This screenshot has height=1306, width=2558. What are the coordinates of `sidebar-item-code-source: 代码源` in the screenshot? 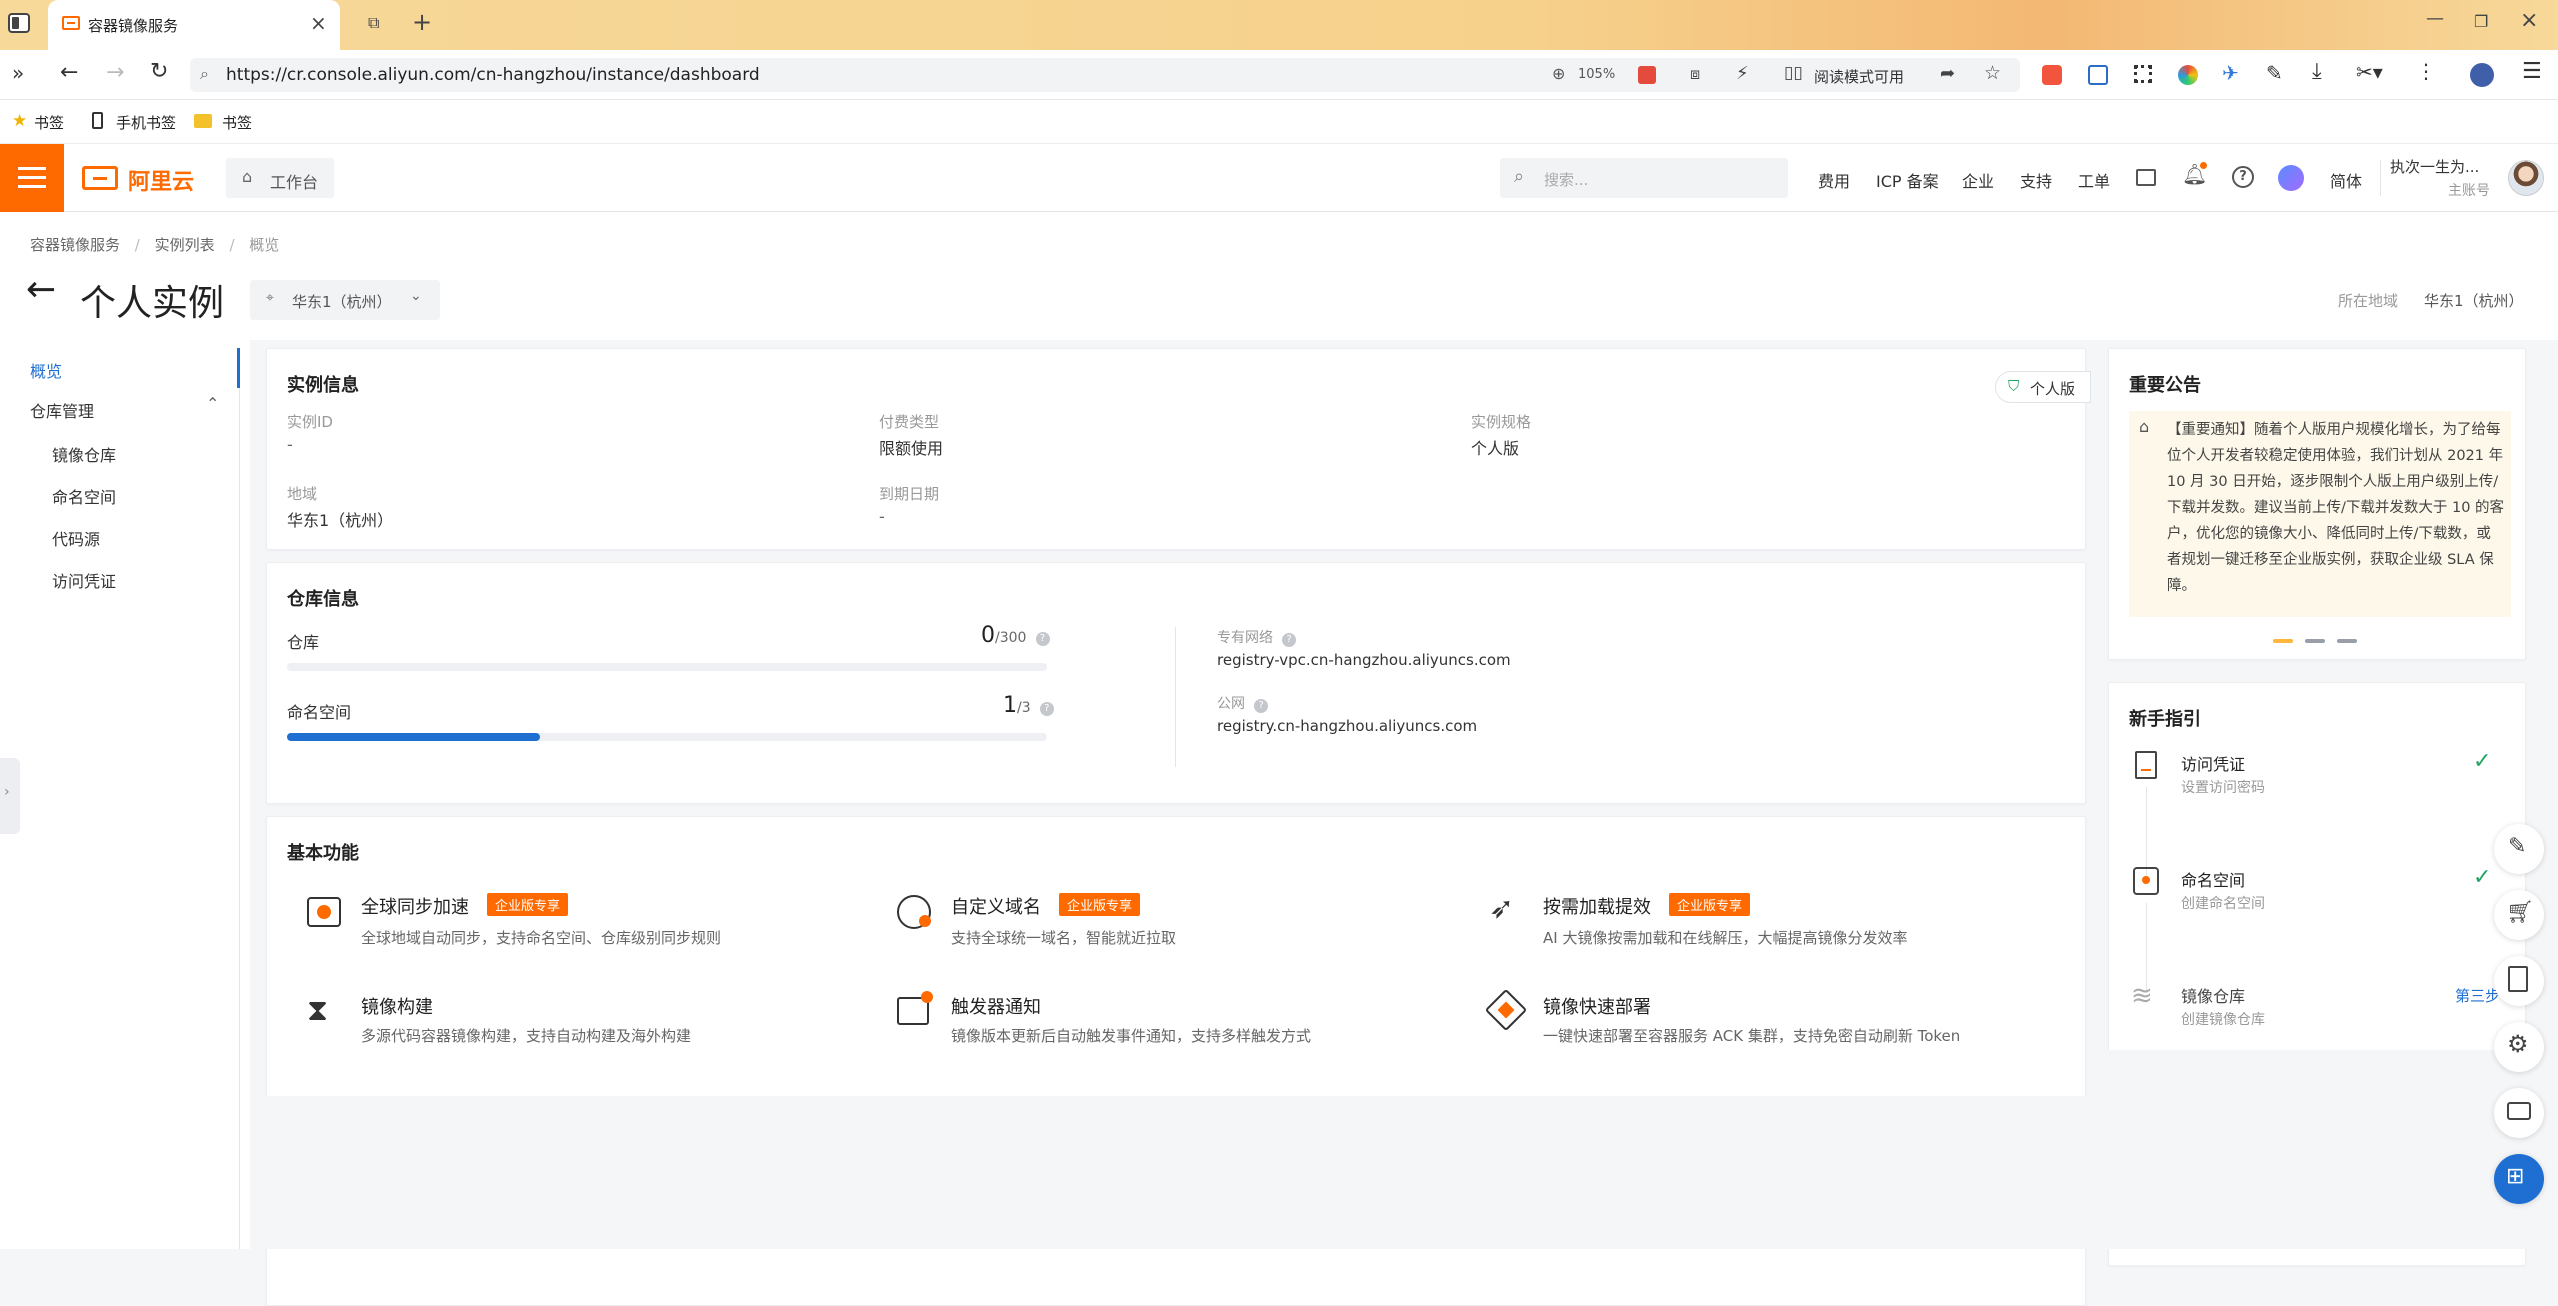 It's located at (76, 538).